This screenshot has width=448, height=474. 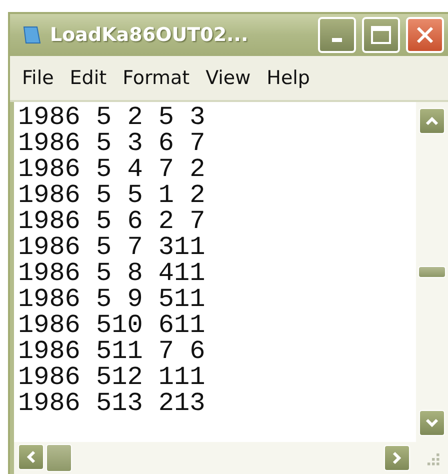 I want to click on chevron-right-icon, so click(x=397, y=458).